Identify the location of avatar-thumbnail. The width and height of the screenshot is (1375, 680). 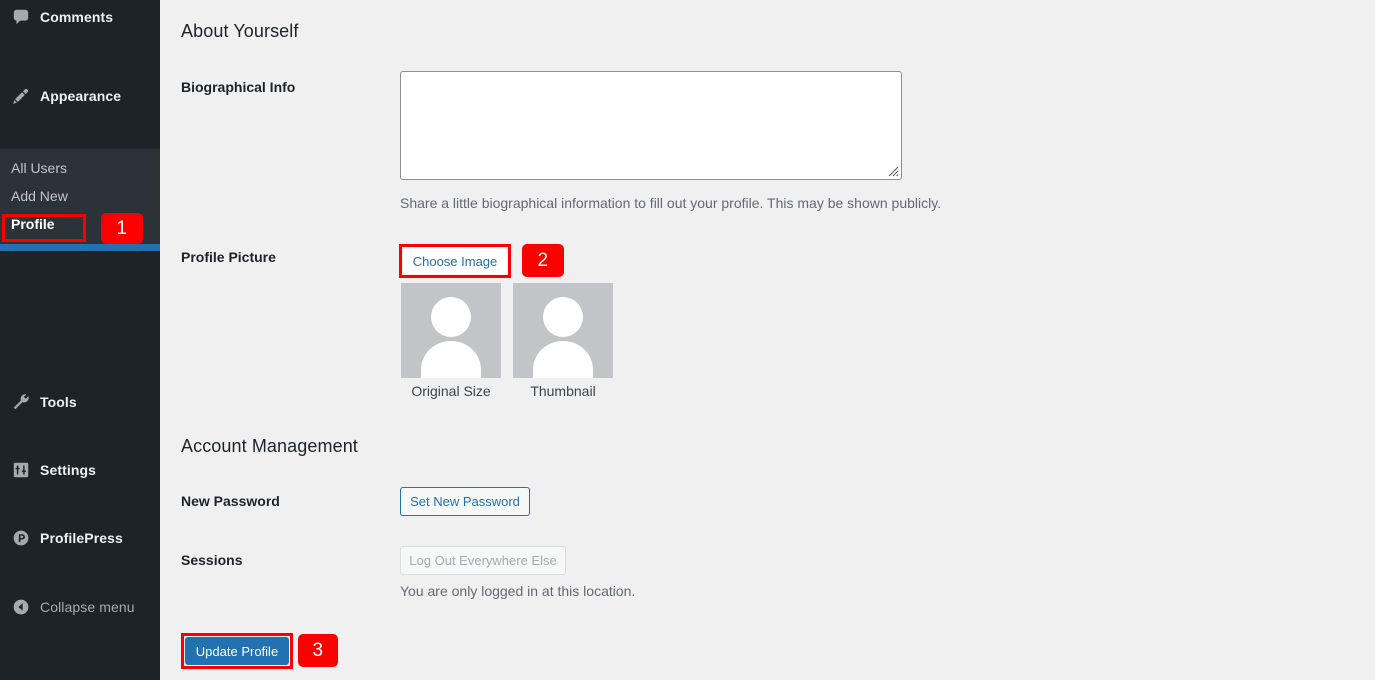
(563, 330).